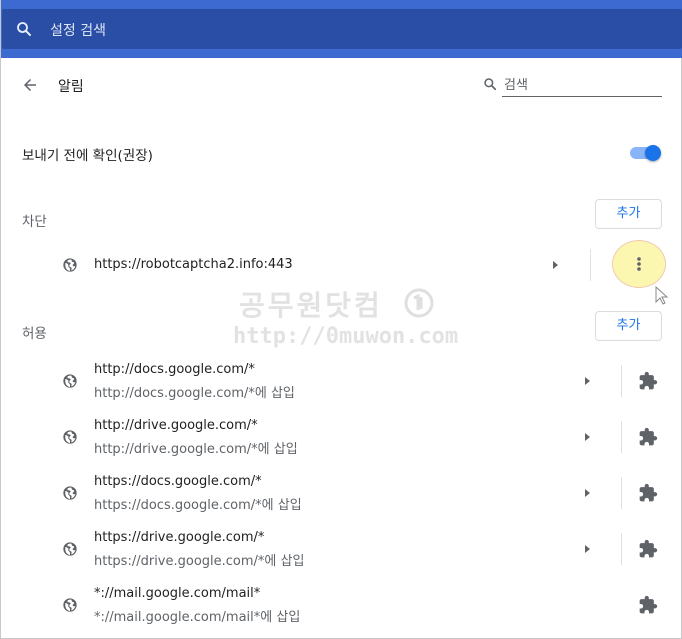  Describe the element at coordinates (198, 505) in the screenshot. I see `allowed-site-note: https://docs.google.com/*에 삽입` at that location.